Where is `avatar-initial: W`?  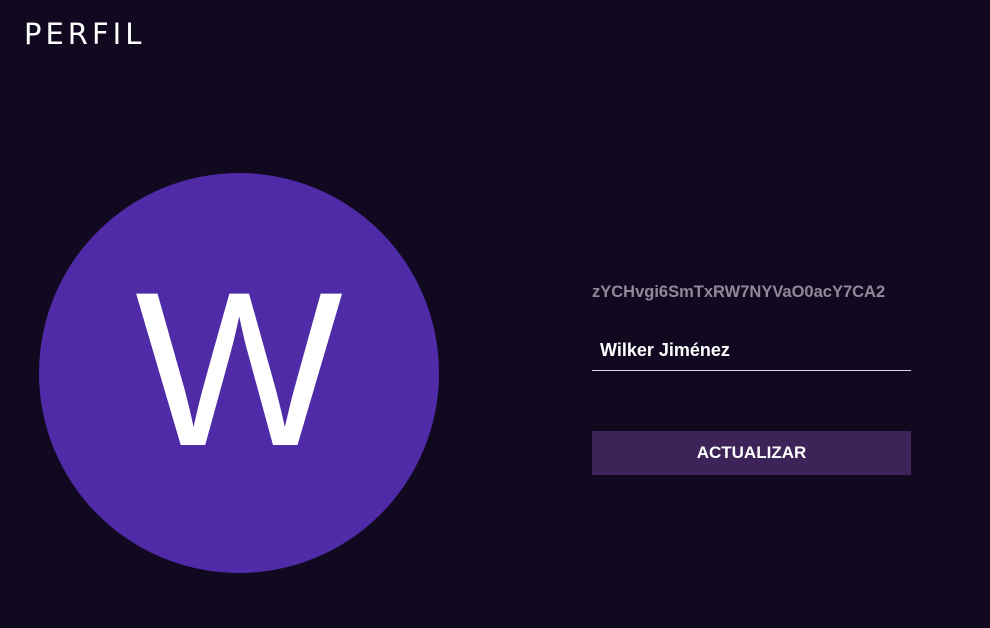
avatar-initial: W is located at coordinates (239, 369).